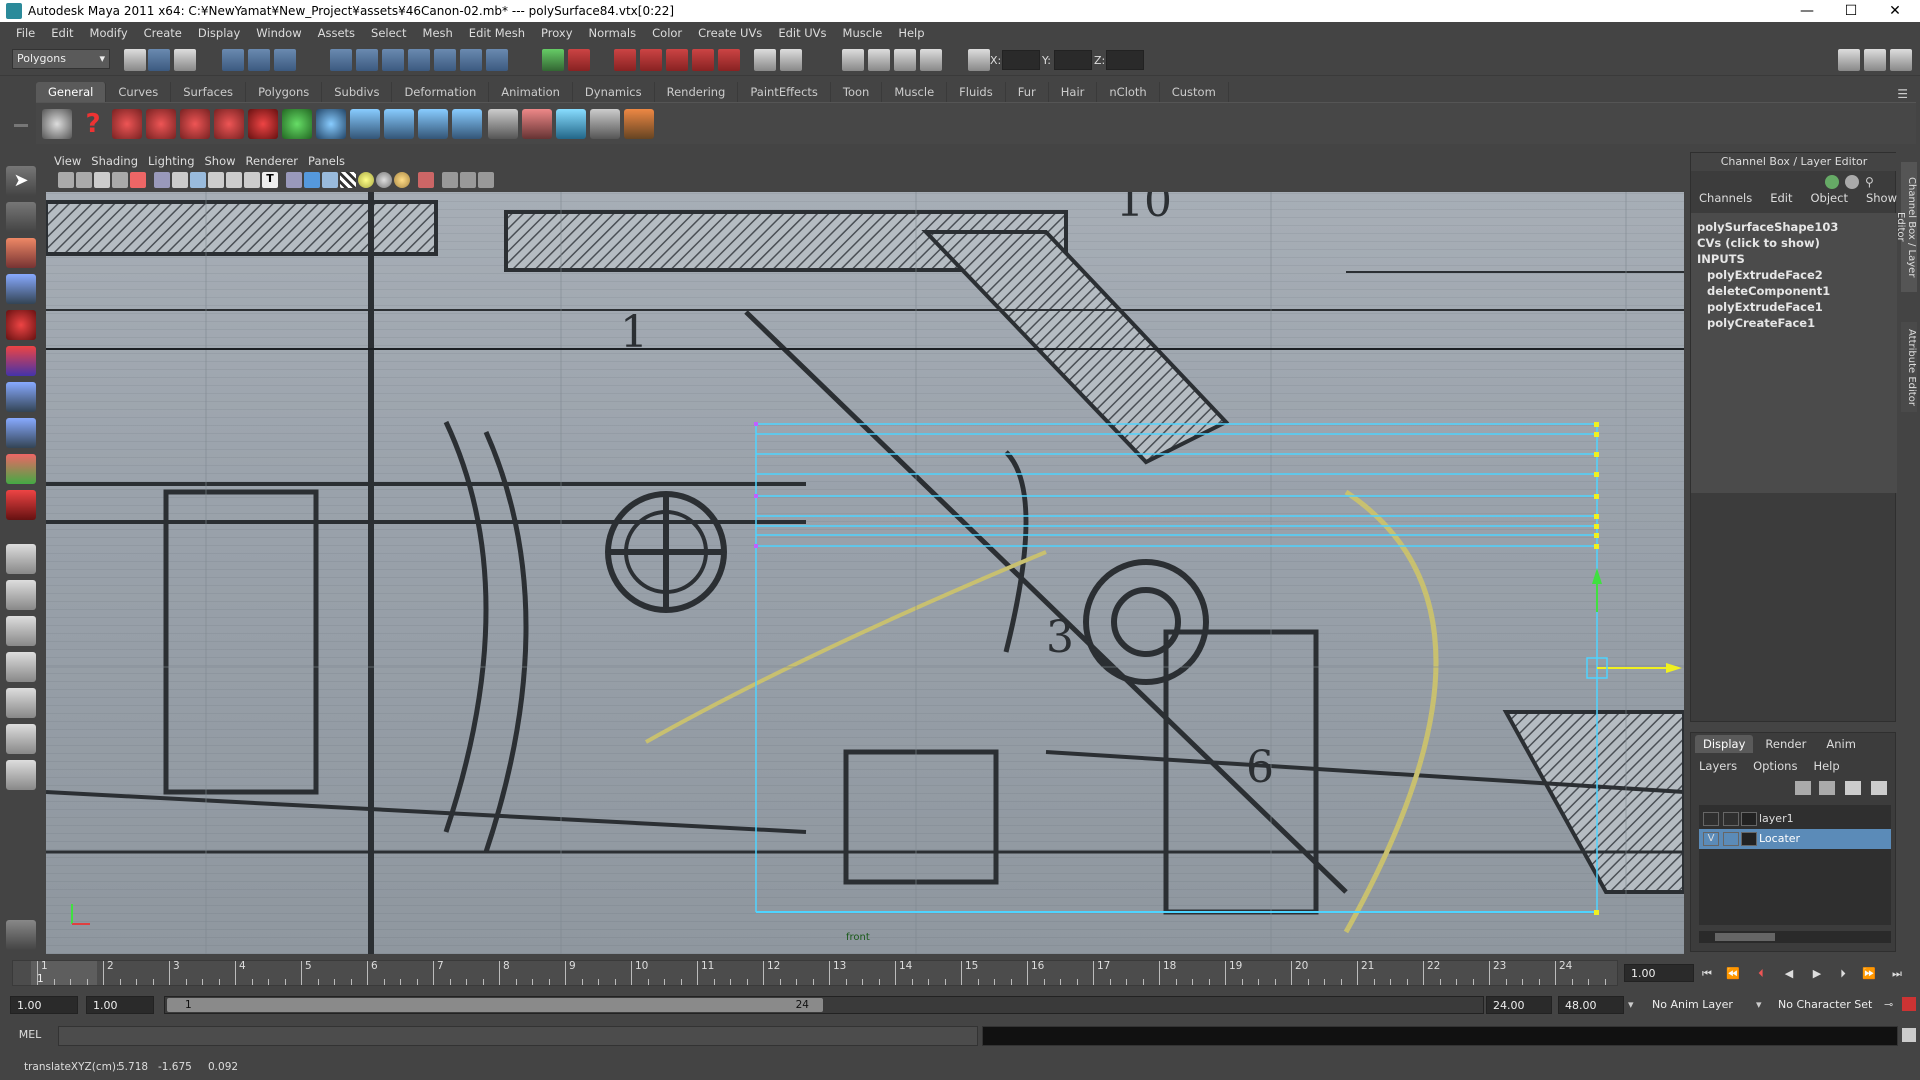  What do you see at coordinates (162, 180) in the screenshot?
I see `grid-toggle-icon` at bounding box center [162, 180].